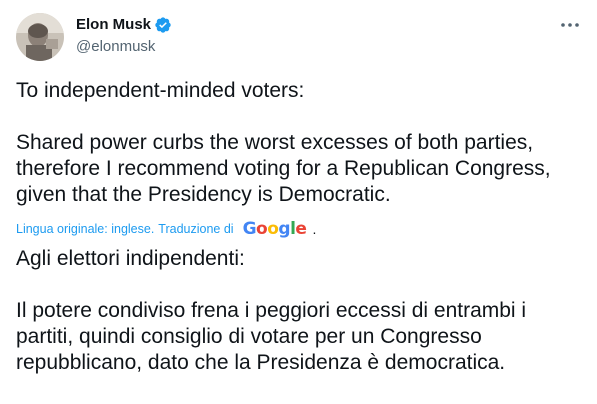  I want to click on author-name-row: Elon Musk, so click(124, 25).